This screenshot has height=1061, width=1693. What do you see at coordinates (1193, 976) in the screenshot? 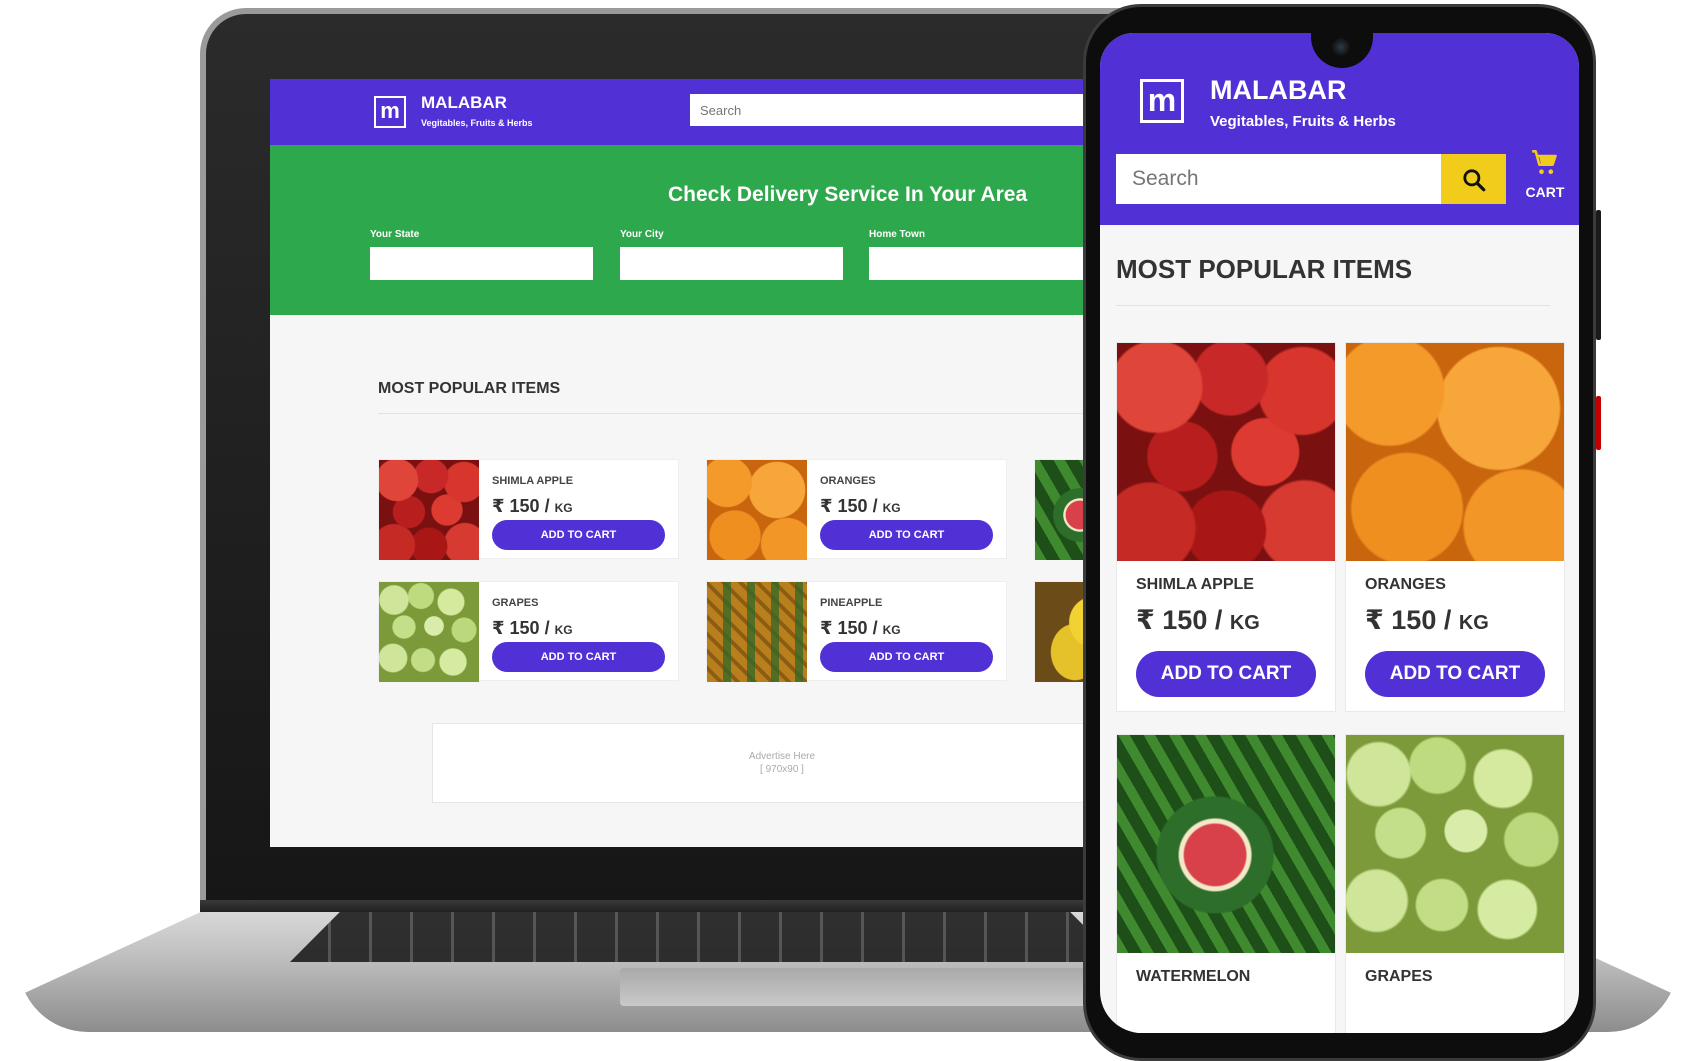
I see `product-name: WATERMELON` at bounding box center [1193, 976].